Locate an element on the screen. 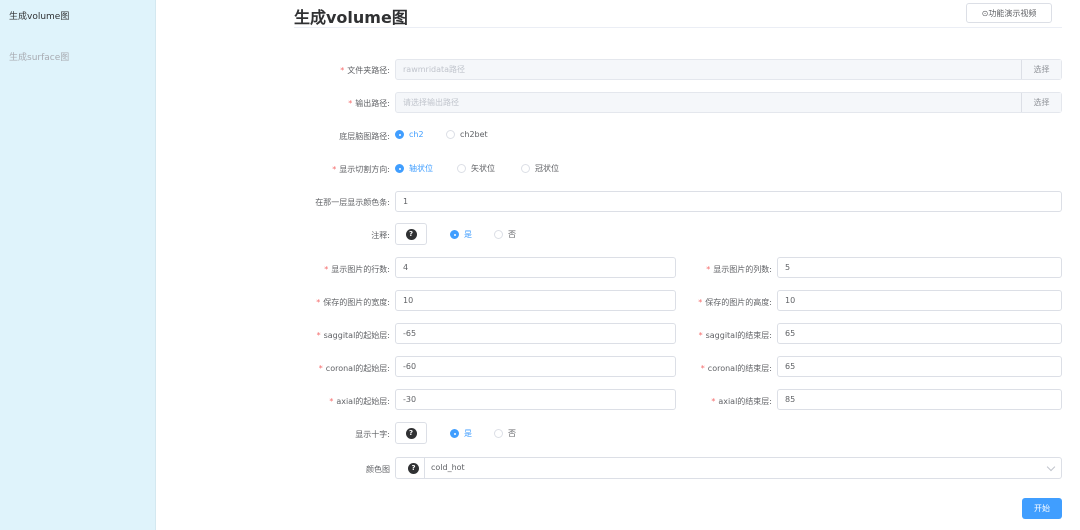 This screenshot has height=530, width=1080. axial-start-input: -30 is located at coordinates (535, 399).